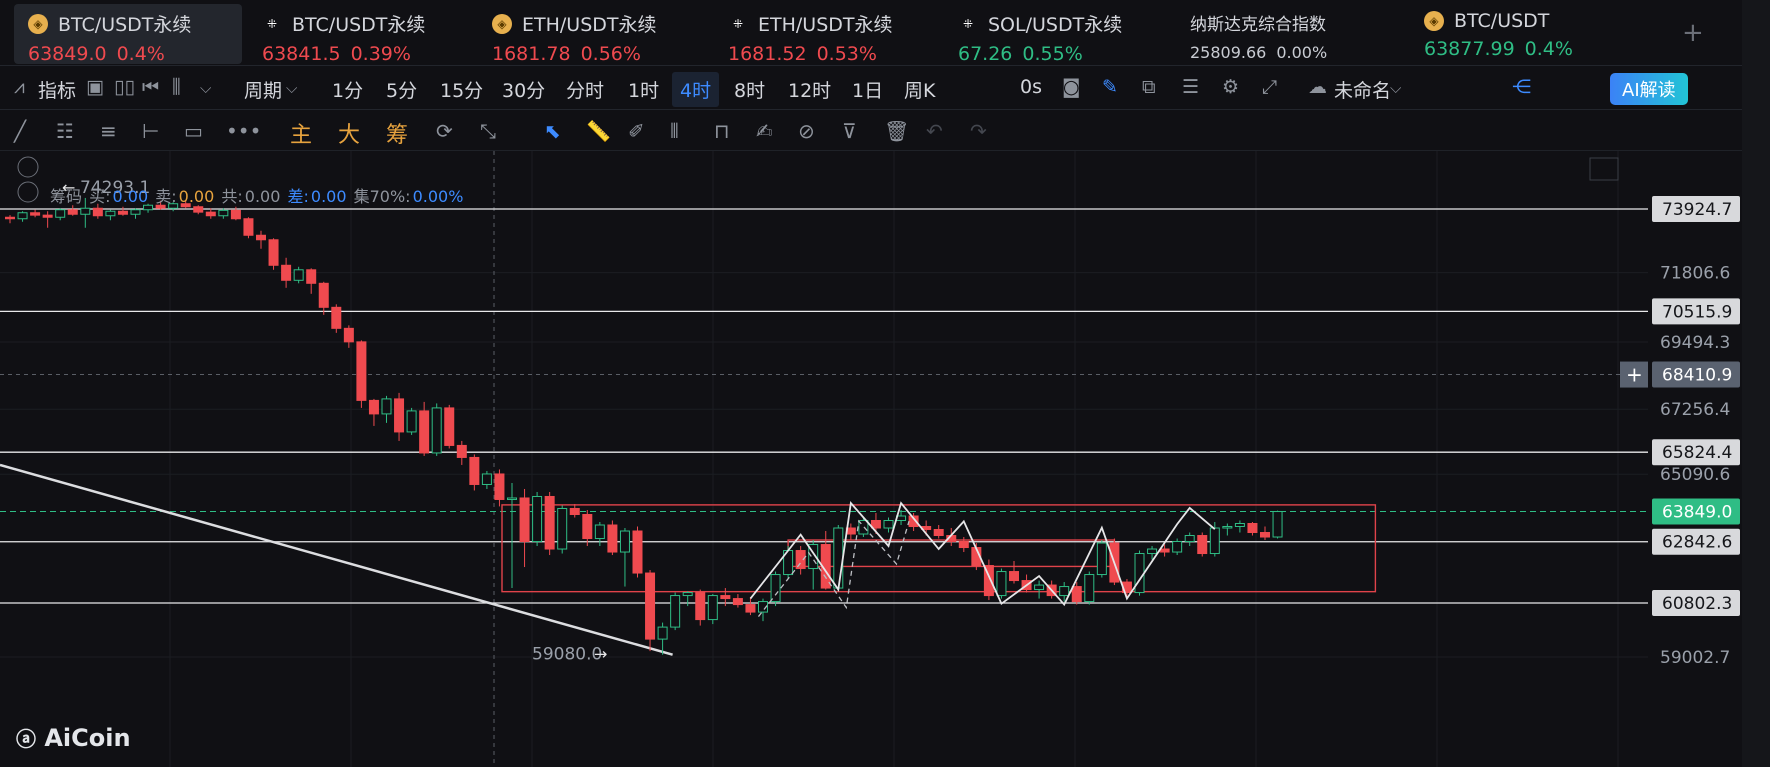 The image size is (1770, 767). I want to click on period-dropdown: 周期, so click(263, 89).